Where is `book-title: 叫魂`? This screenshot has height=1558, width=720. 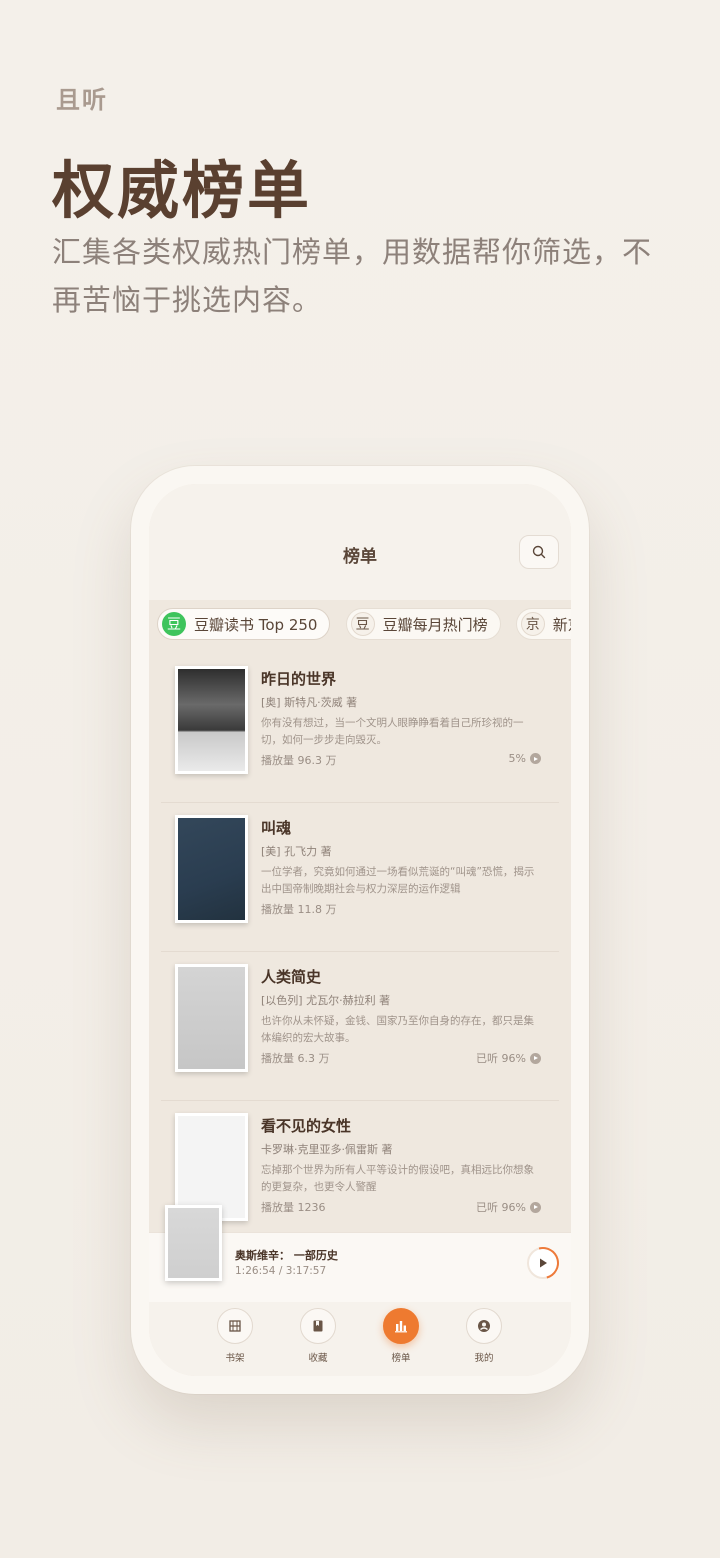
book-title: 叫魂 is located at coordinates (276, 828).